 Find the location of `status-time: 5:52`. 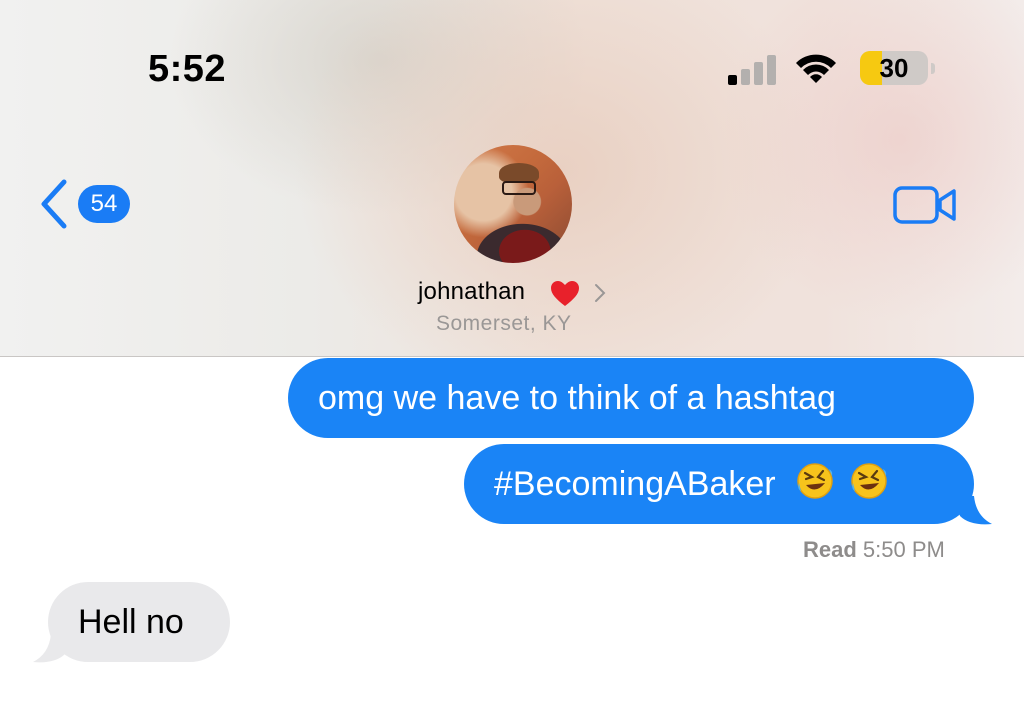

status-time: 5:52 is located at coordinates (187, 69).